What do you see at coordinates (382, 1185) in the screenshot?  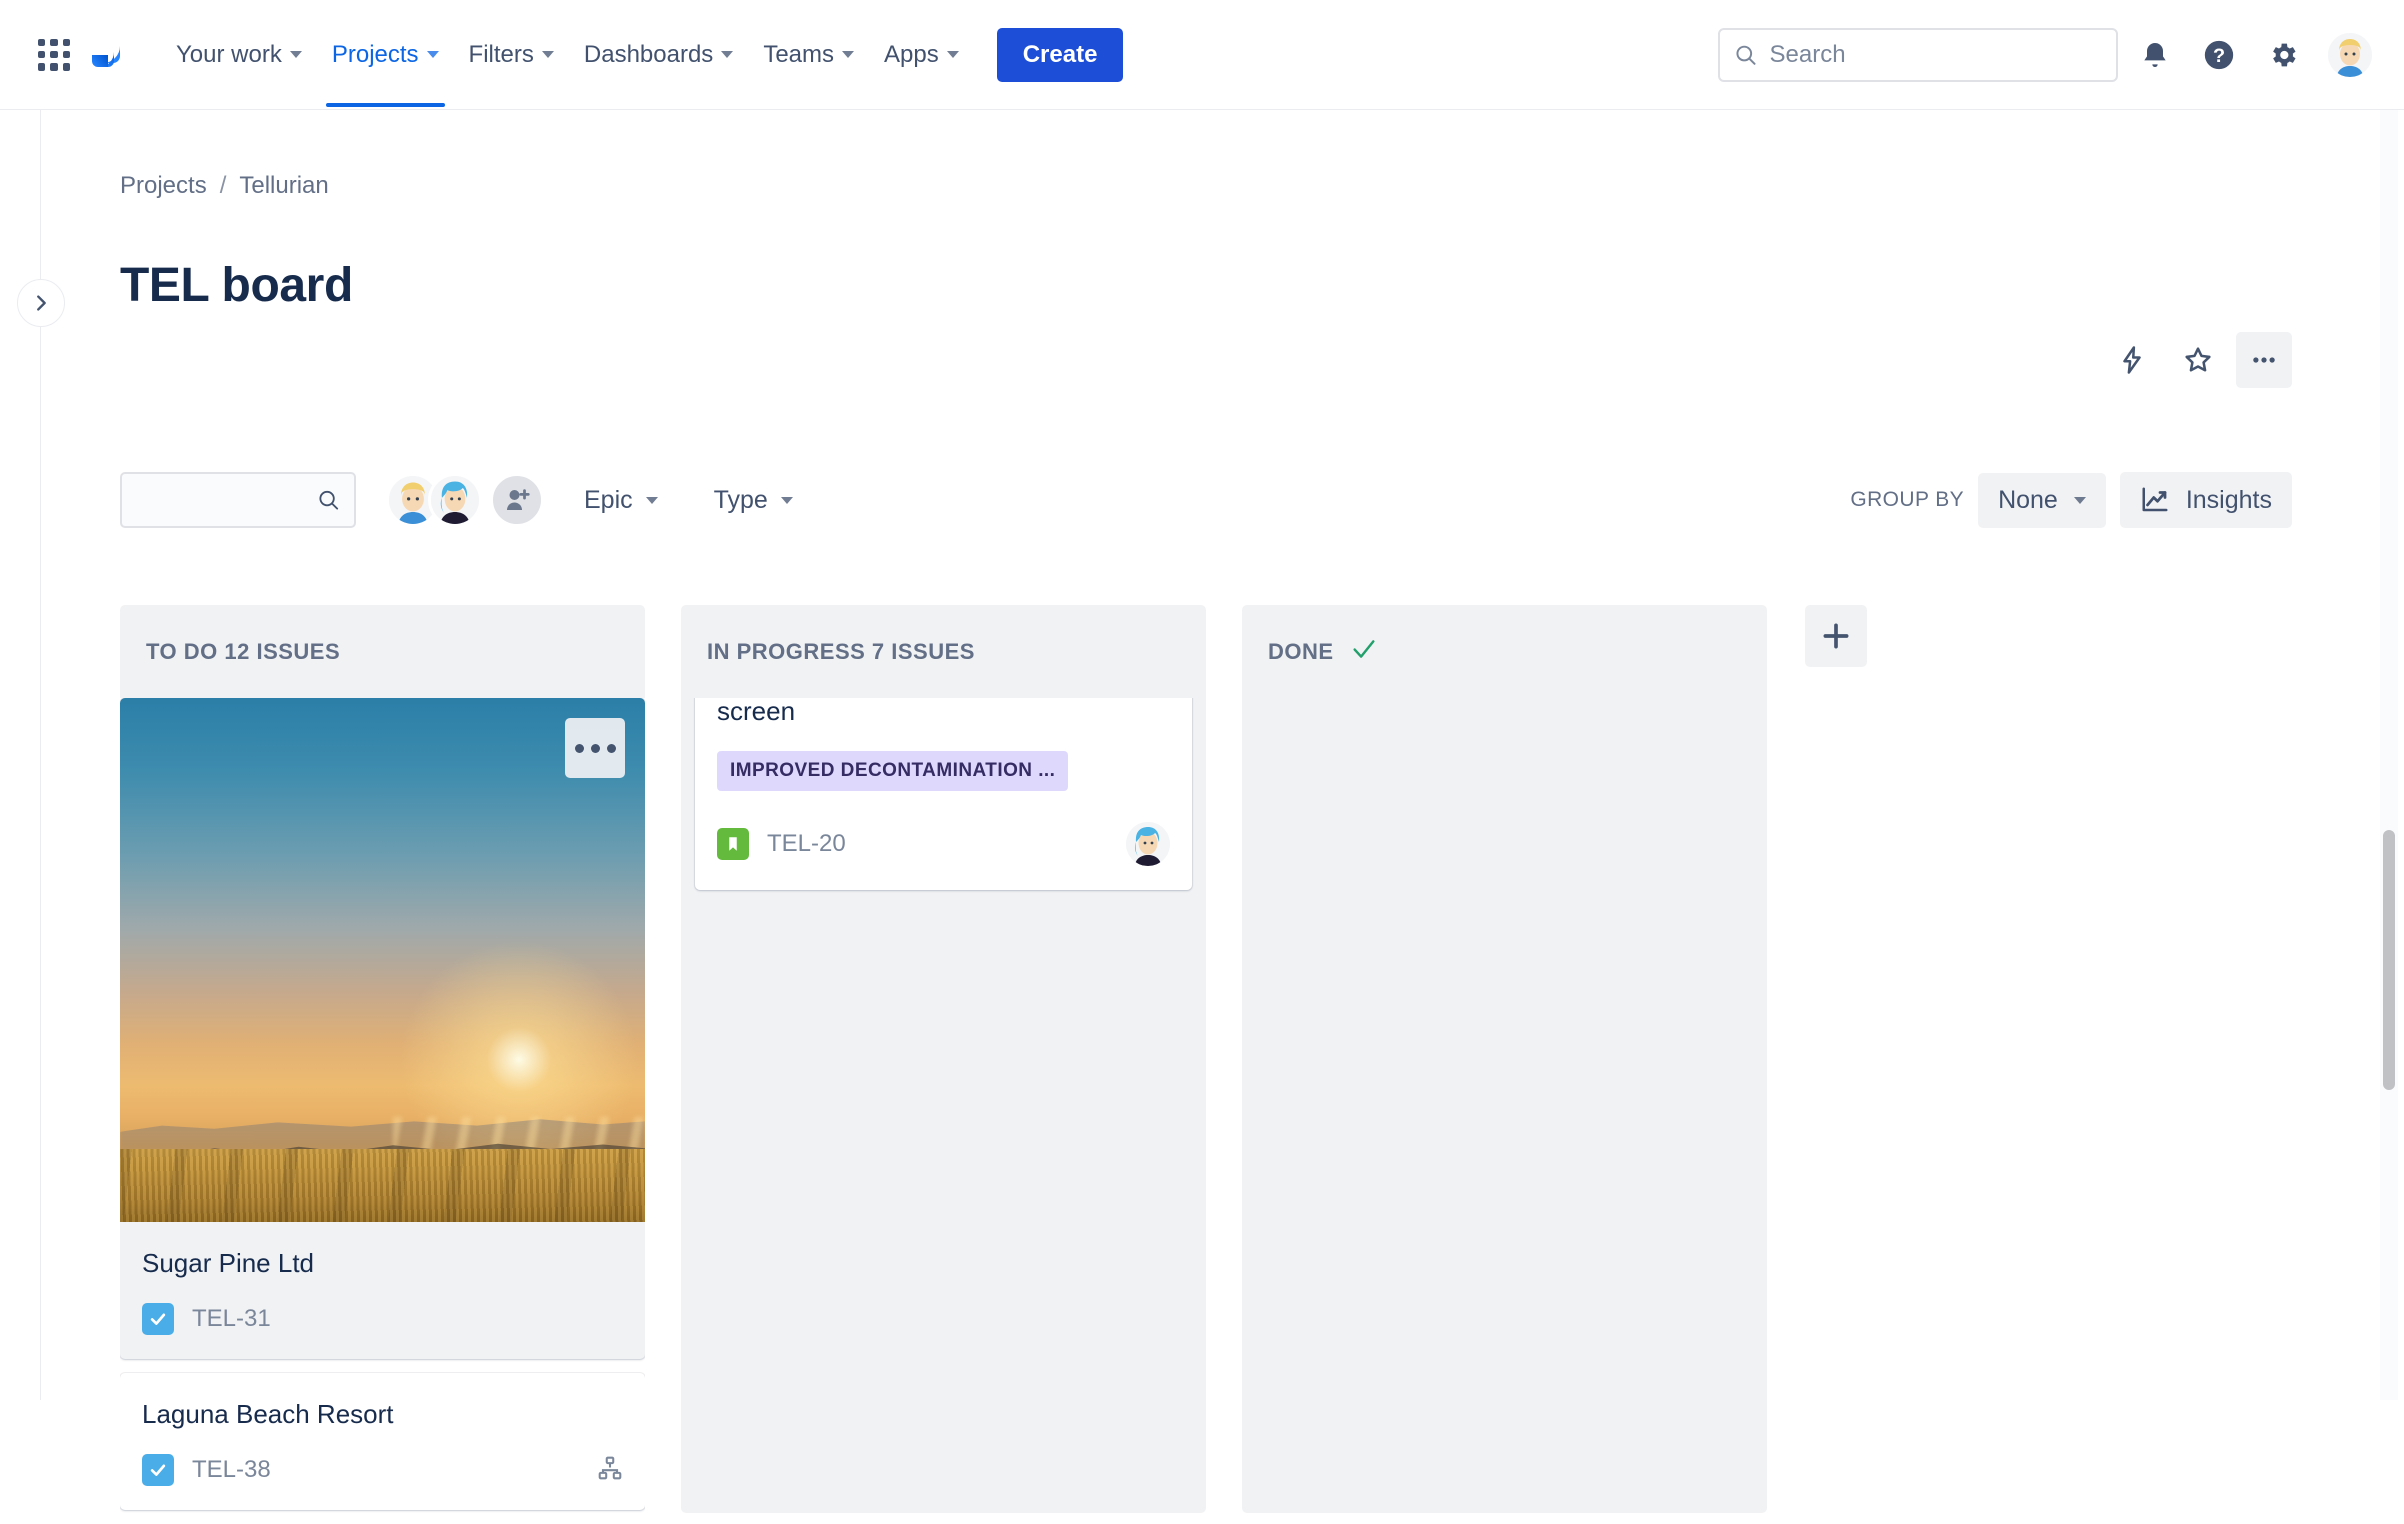 I see `wheat-field` at bounding box center [382, 1185].